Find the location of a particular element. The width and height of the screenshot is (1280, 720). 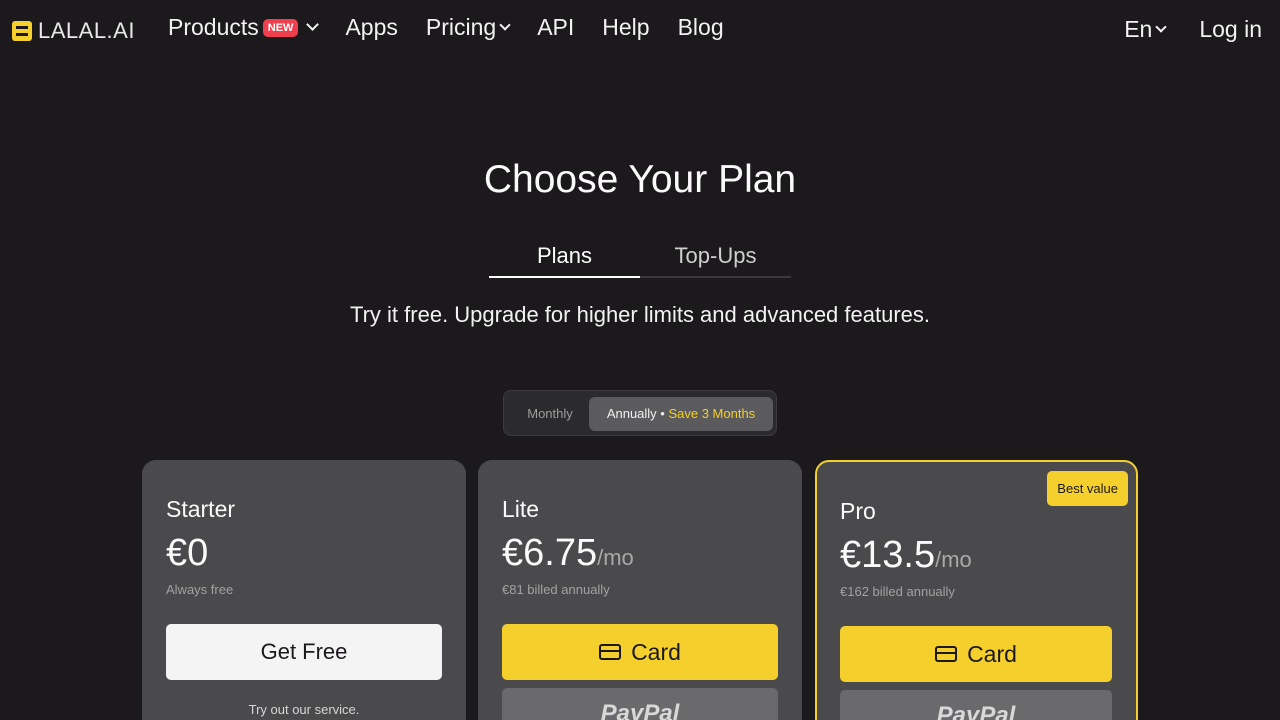

plan-name: Lite is located at coordinates (521, 509).